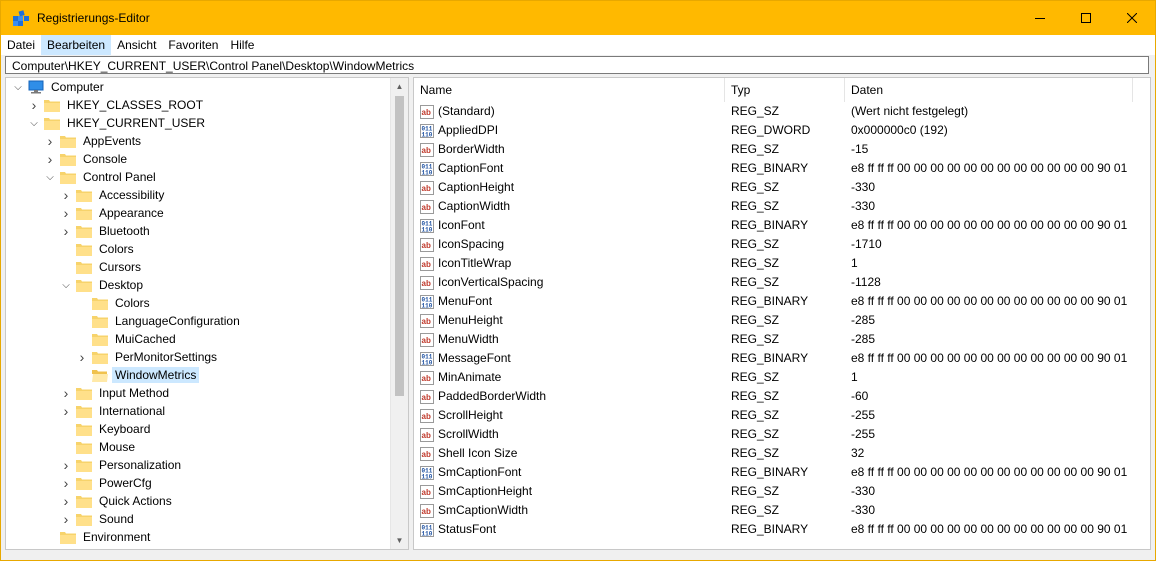  What do you see at coordinates (242, 45) in the screenshot?
I see `menu-hilfe: Hilfe` at bounding box center [242, 45].